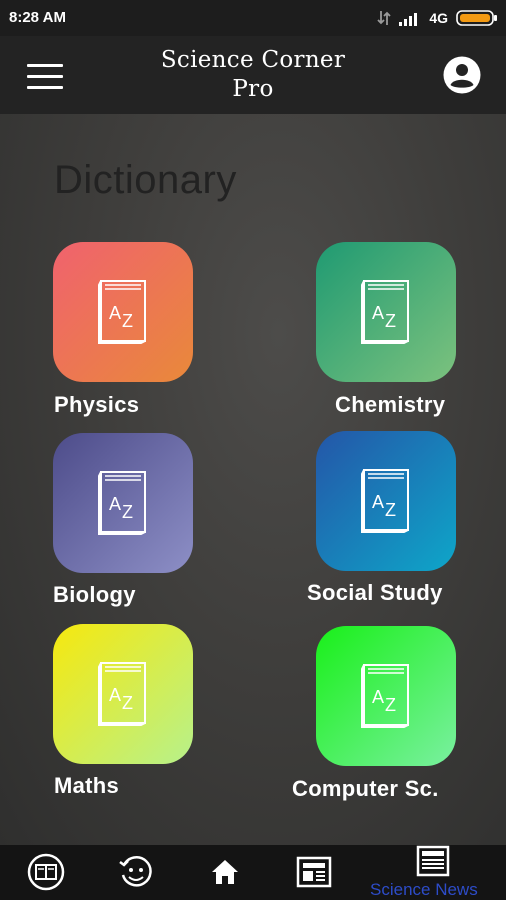 The image size is (506, 900). I want to click on status-time: 8:28 AM, so click(37, 17).